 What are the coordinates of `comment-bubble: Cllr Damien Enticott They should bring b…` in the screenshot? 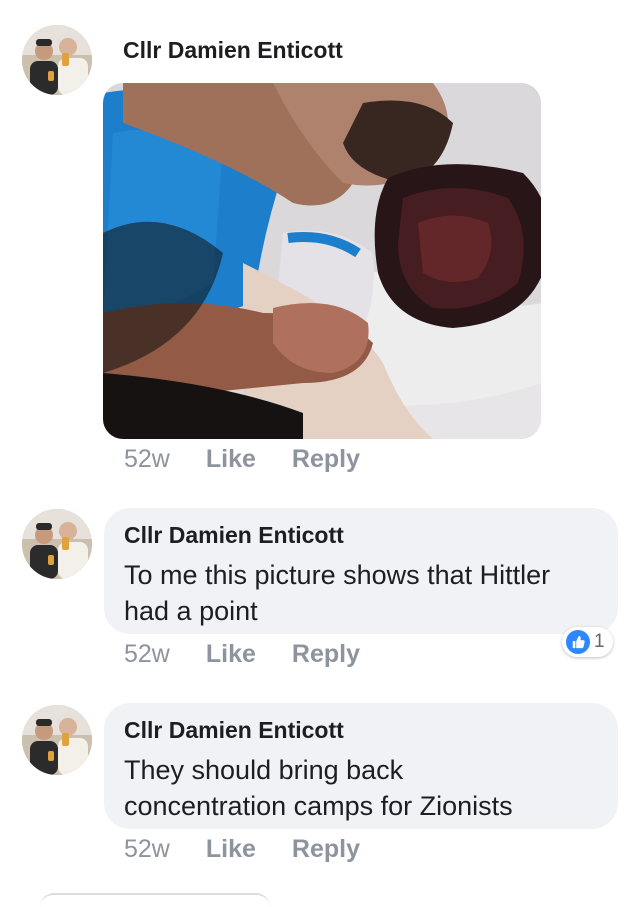 It's located at (361, 766).